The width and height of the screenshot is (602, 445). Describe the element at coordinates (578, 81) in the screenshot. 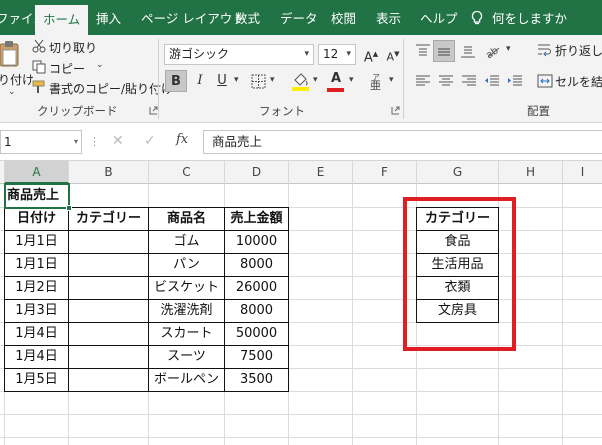

I see `merge-center-button: セルを結合し` at that location.